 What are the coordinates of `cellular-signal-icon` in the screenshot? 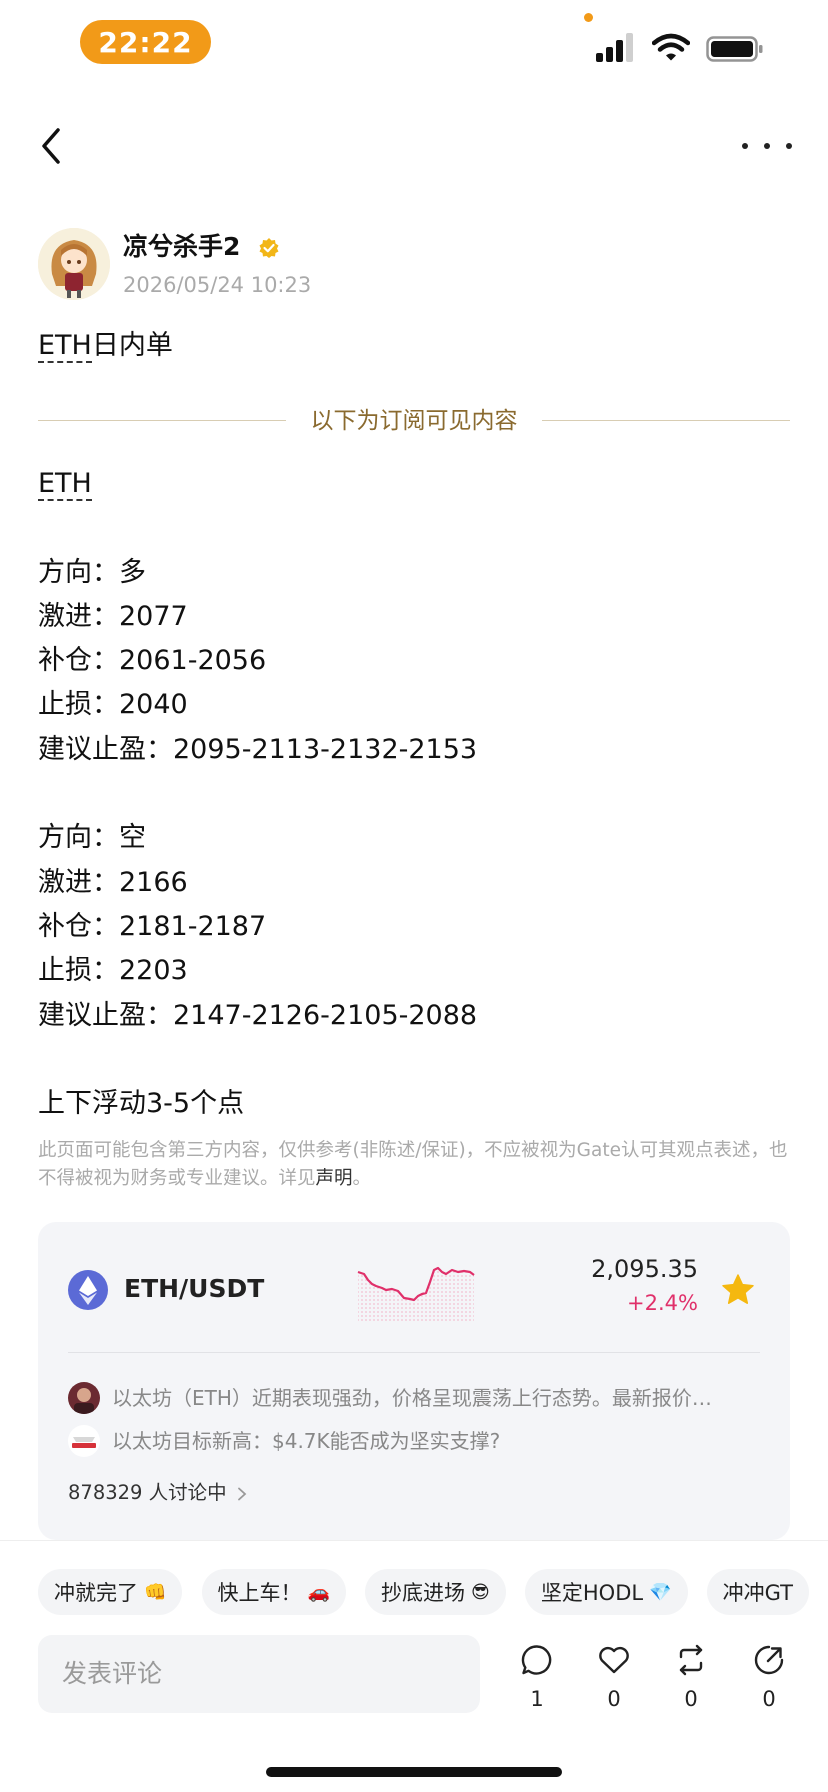 It's located at (616, 47).